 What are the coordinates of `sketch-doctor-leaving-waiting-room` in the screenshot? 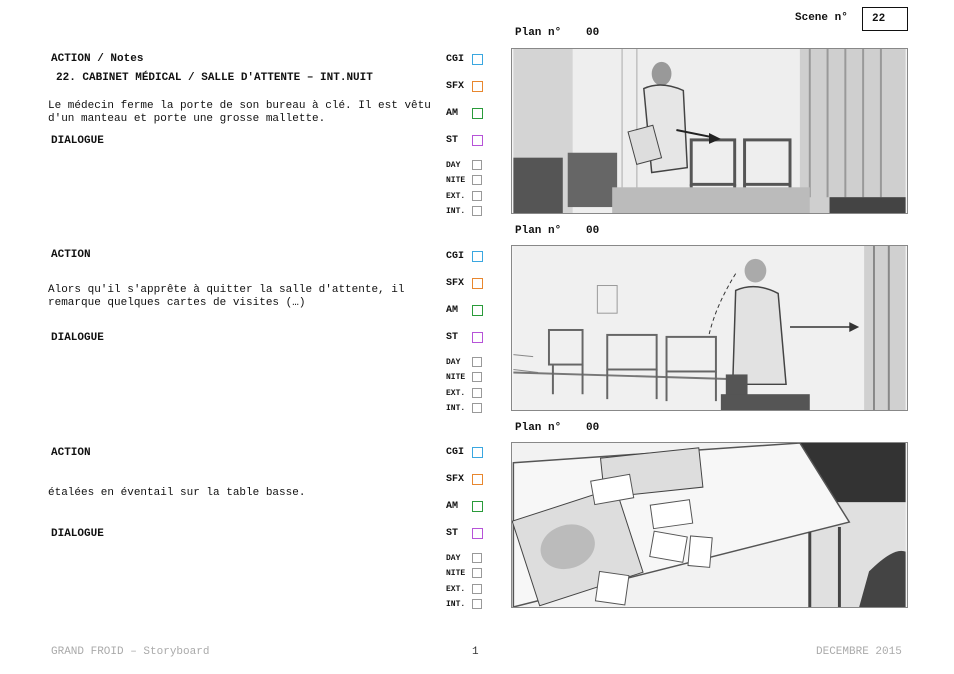 It's located at (709, 328).